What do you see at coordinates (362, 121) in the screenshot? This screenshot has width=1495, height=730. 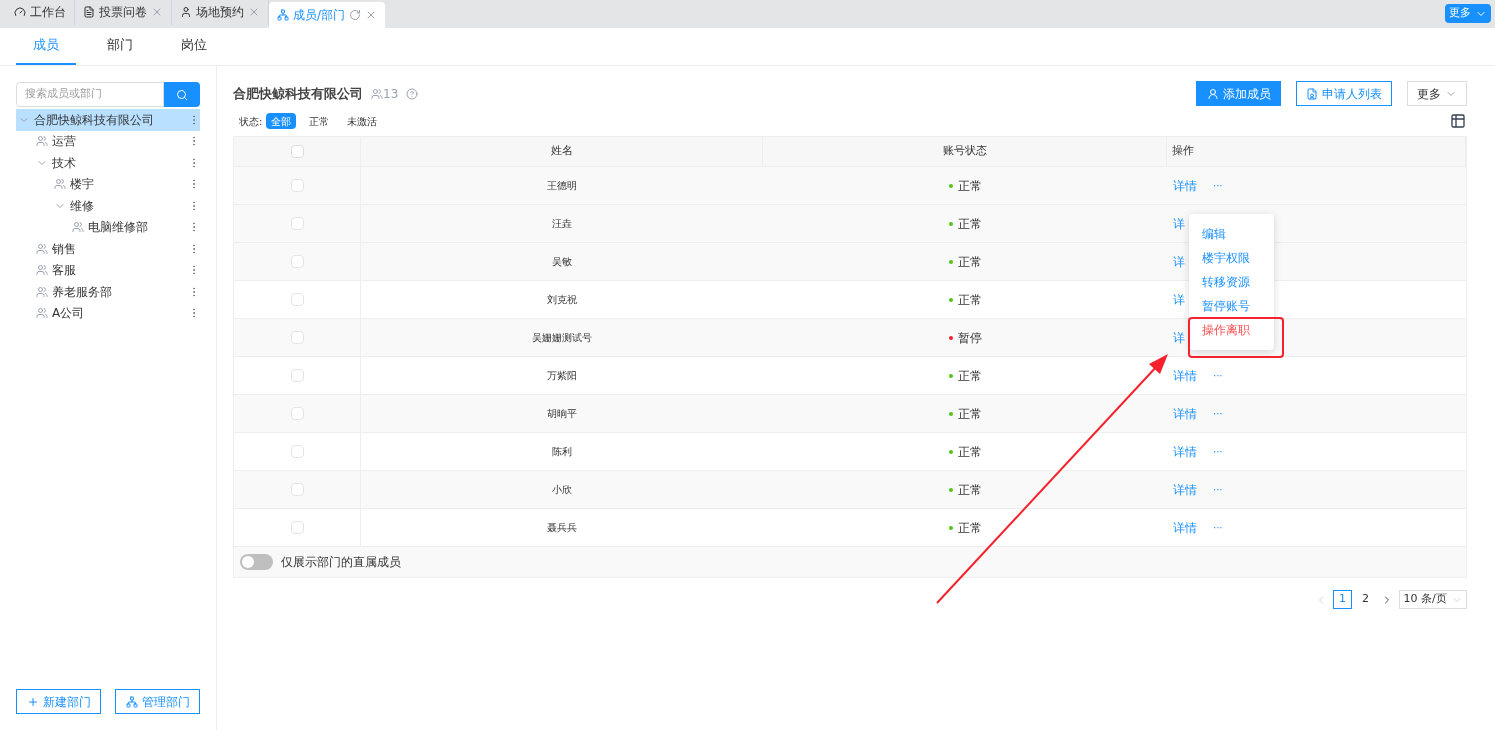 I see `filter-option: 未激活` at bounding box center [362, 121].